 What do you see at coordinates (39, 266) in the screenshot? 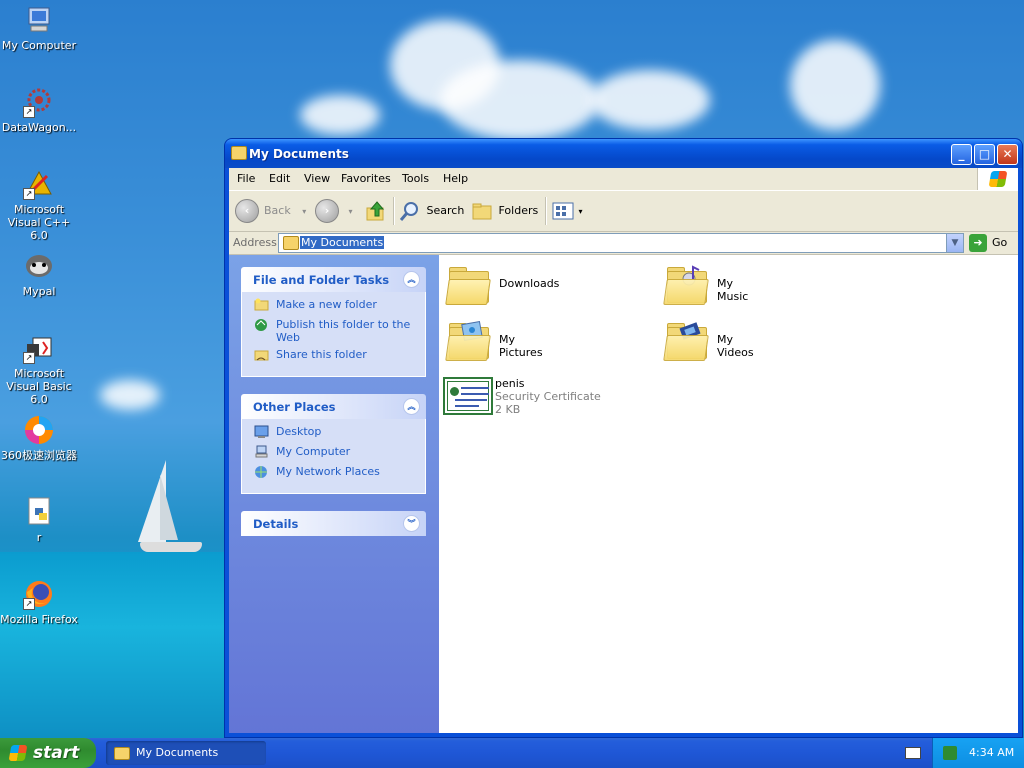
I see `mypal-icon` at bounding box center [39, 266].